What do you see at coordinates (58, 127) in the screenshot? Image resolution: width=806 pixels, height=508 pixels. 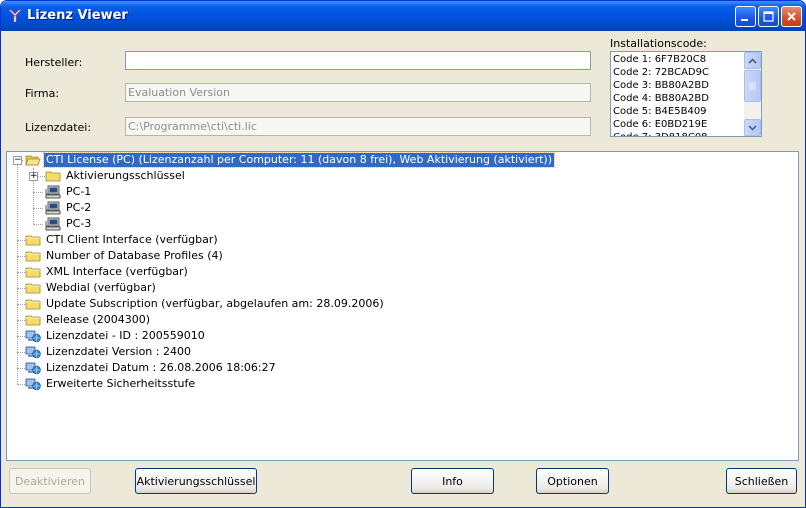 I see `lizenzdatei-label: Lizenzdatei:` at bounding box center [58, 127].